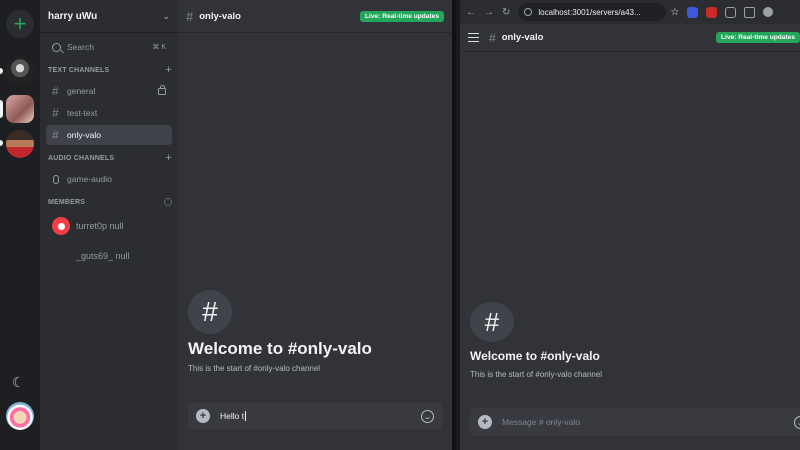  Describe the element at coordinates (768, 12) in the screenshot. I see `profile-icon` at that location.